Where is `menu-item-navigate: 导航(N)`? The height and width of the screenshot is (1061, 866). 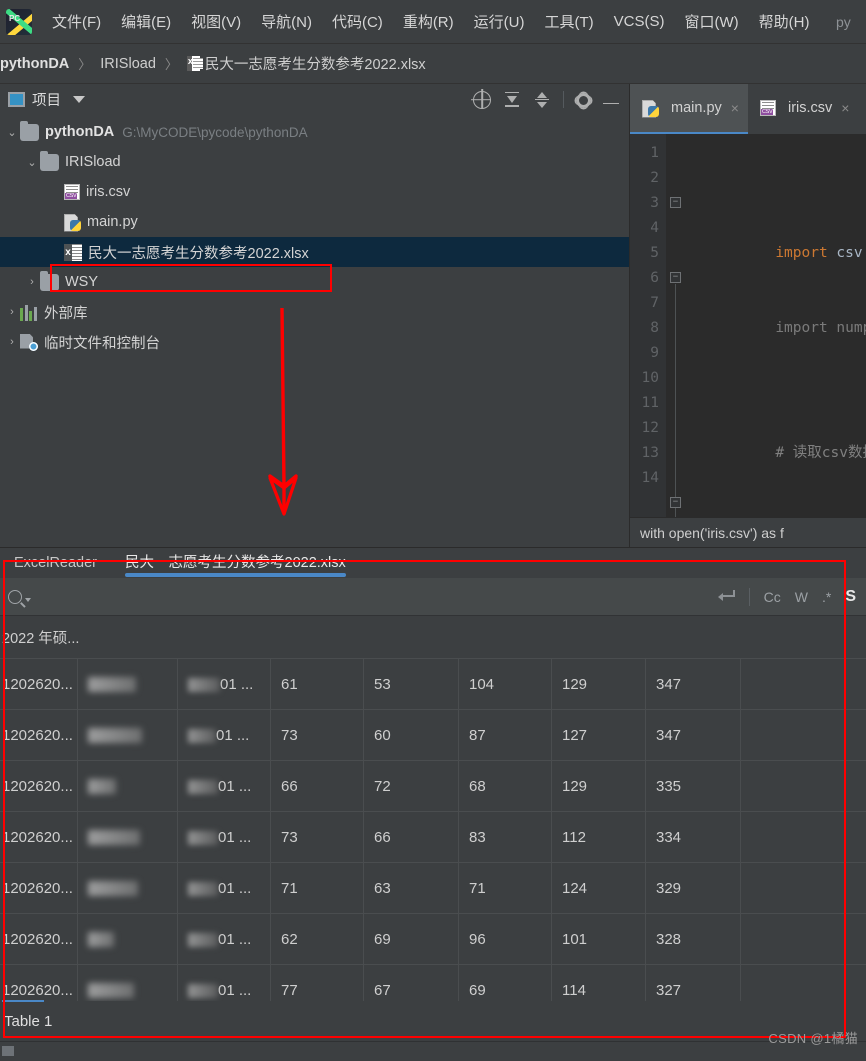 menu-item-navigate: 导航(N) is located at coordinates (286, 21).